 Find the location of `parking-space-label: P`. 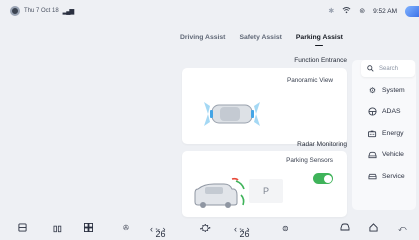

parking-space-label: P is located at coordinates (265, 191).